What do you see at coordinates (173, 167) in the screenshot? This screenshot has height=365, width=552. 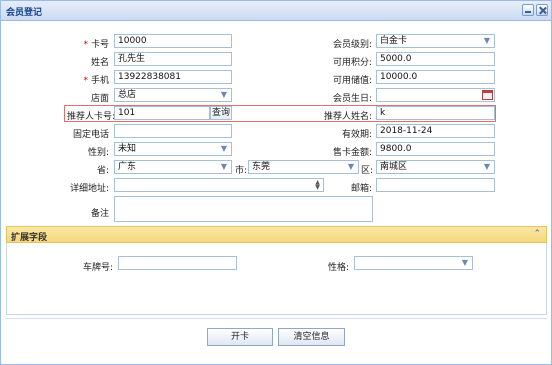 I see `province-select: 广东 ▼` at bounding box center [173, 167].